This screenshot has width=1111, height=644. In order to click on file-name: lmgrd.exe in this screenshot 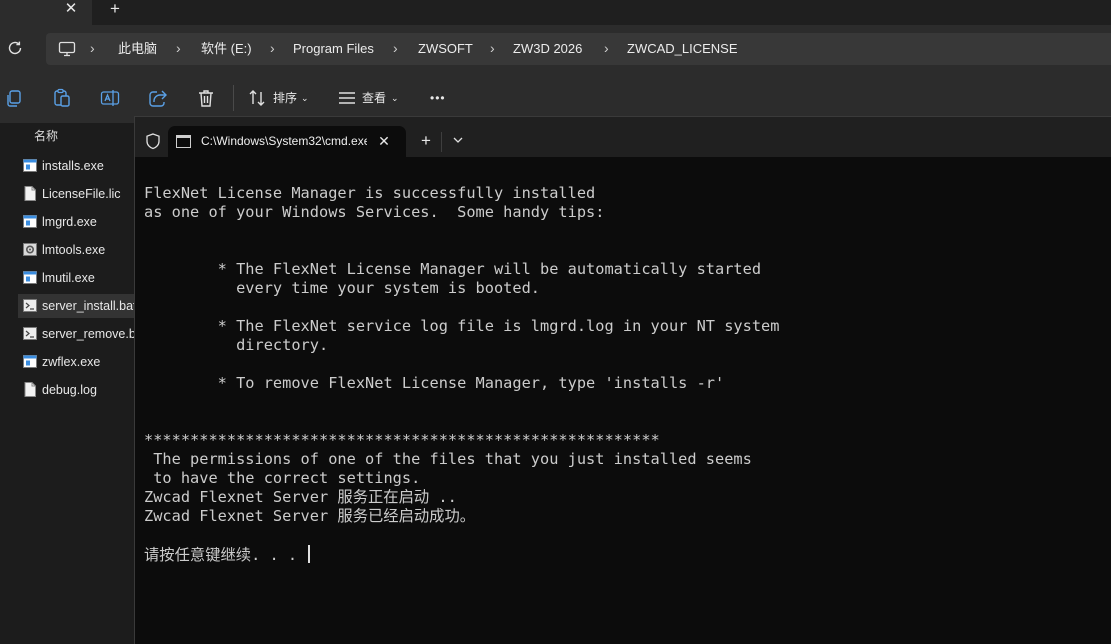, I will do `click(69, 222)`.